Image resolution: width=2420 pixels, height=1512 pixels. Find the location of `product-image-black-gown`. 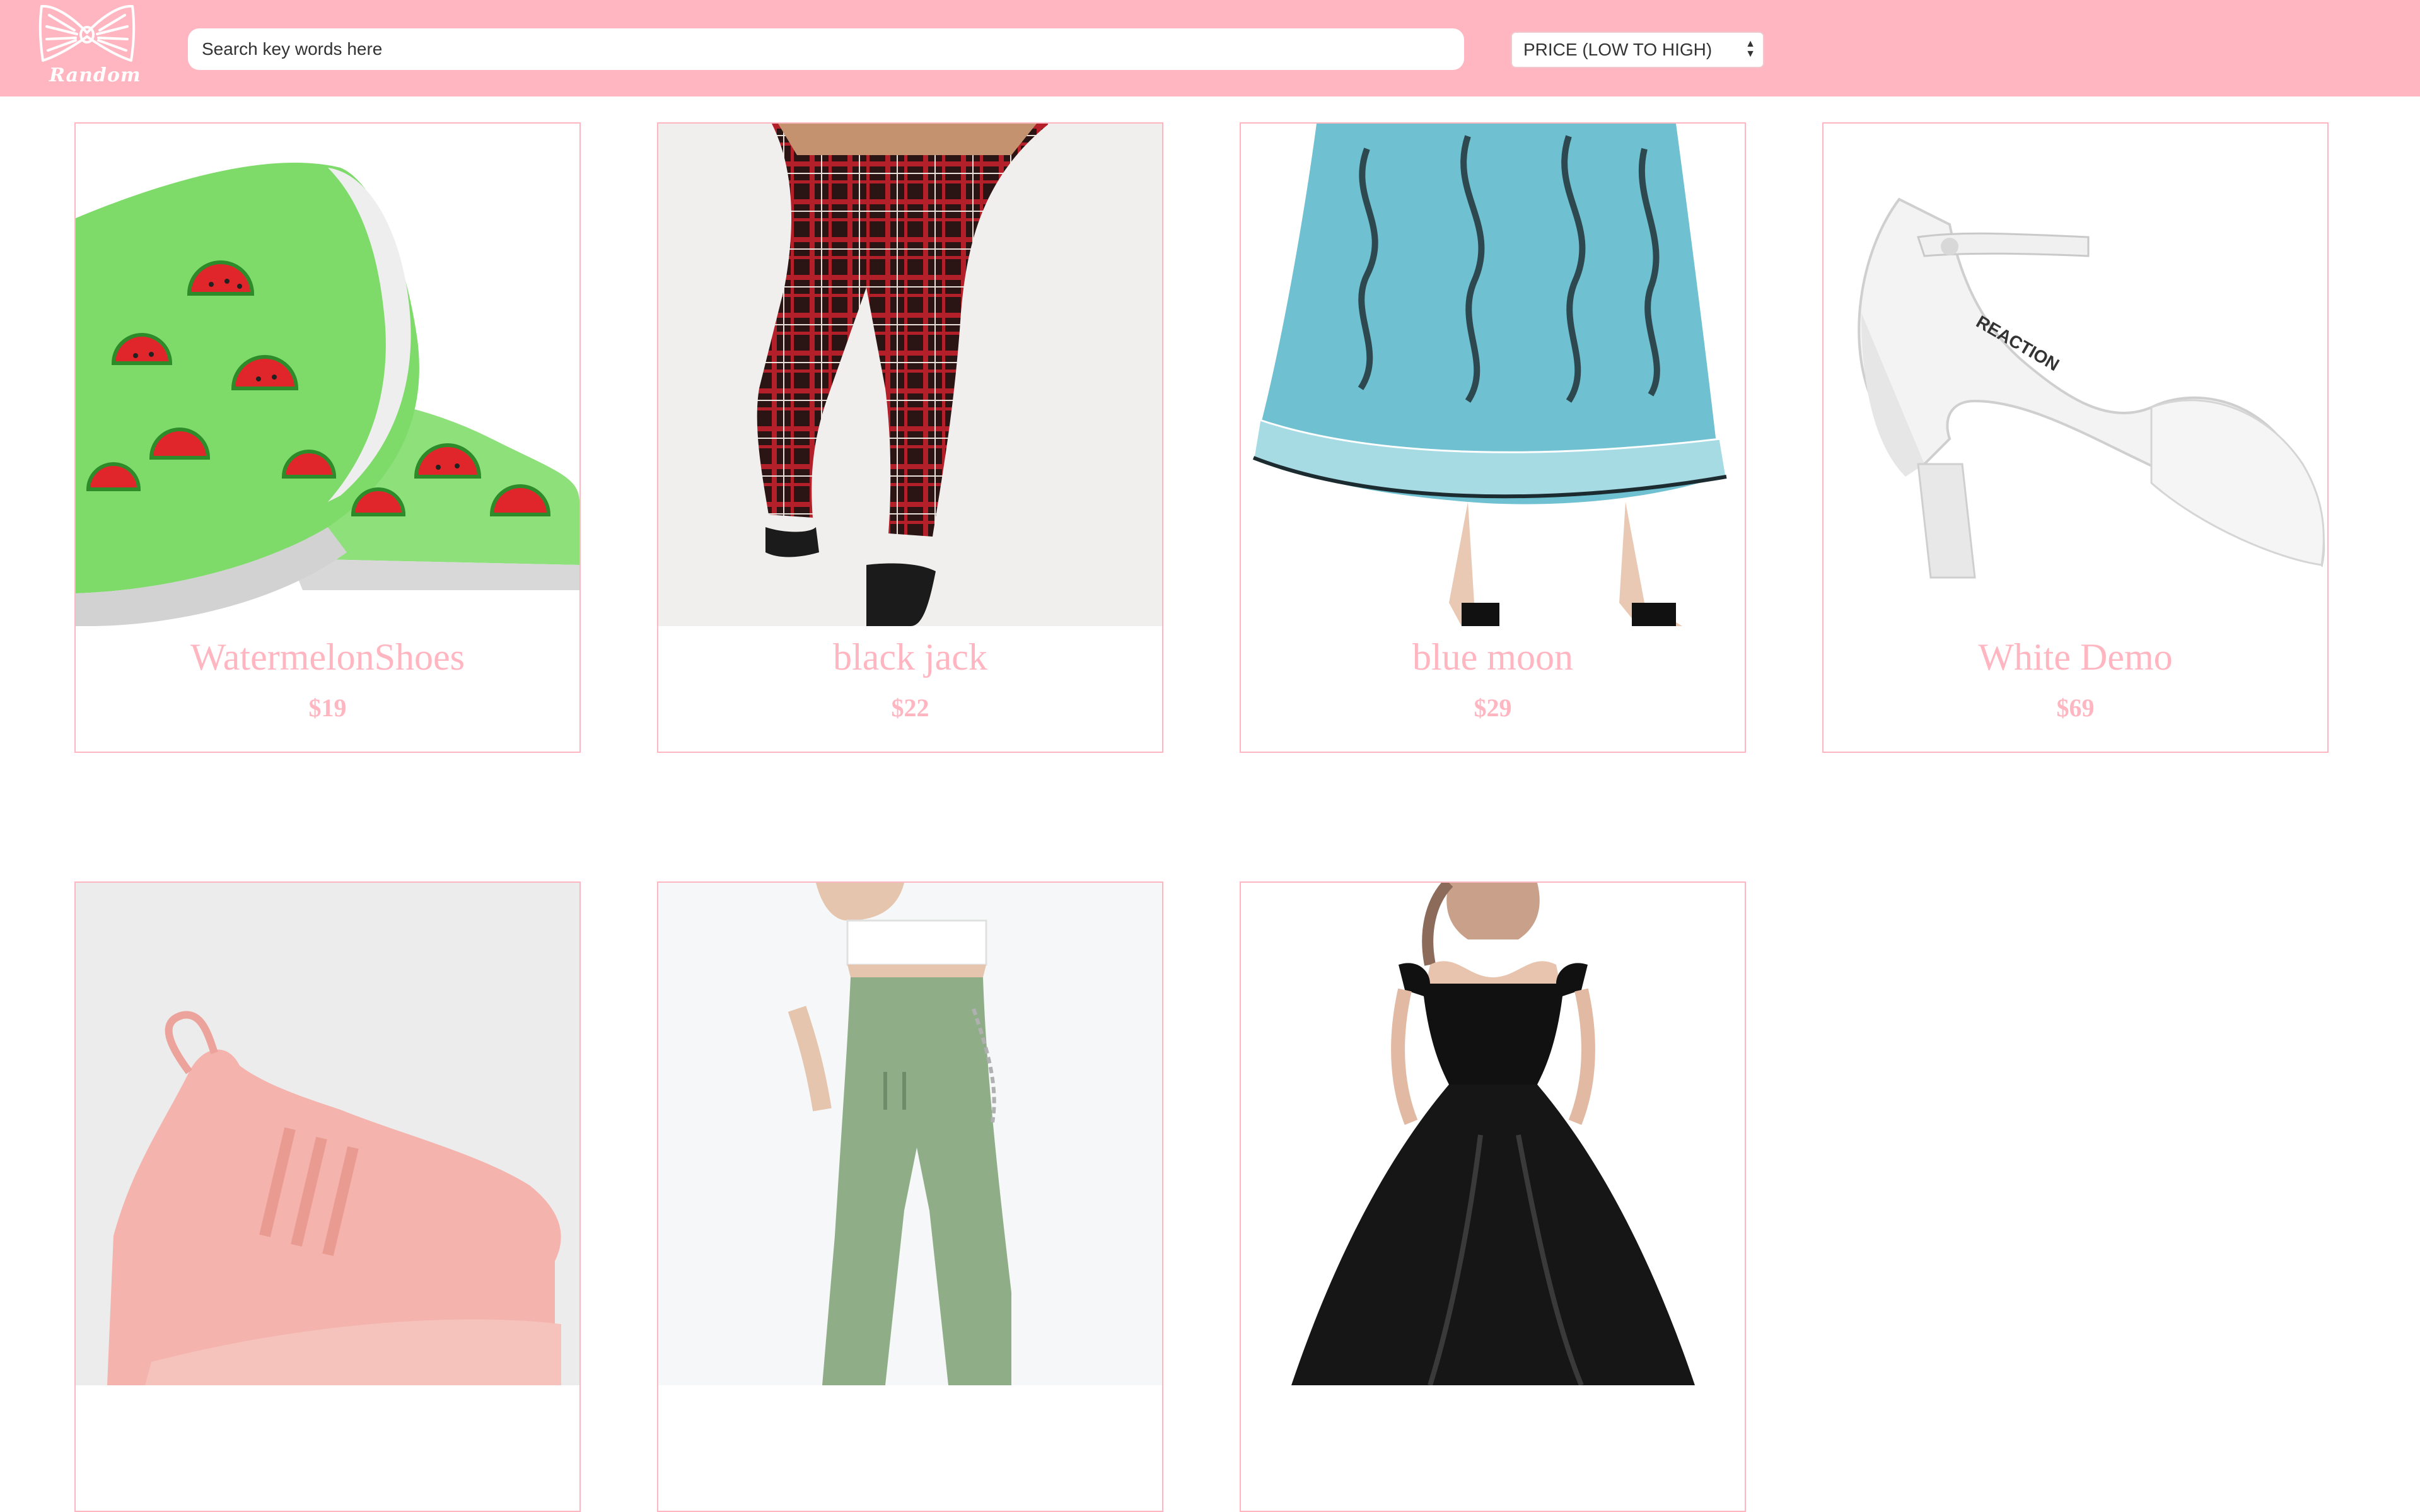

product-image-black-gown is located at coordinates (1493, 1134).